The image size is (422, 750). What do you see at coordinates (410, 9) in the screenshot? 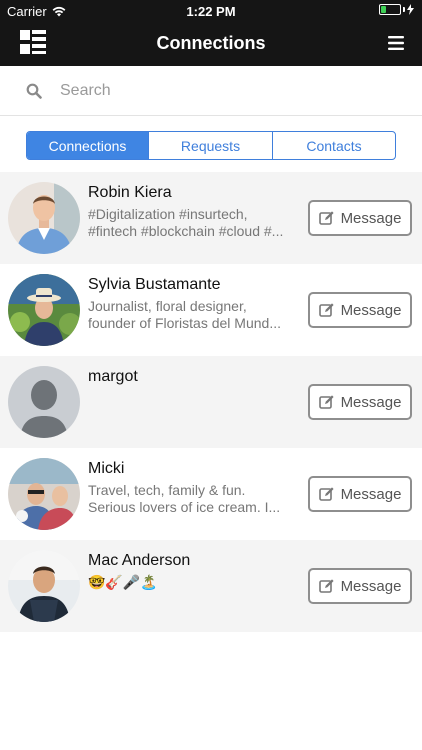
I see `charging-bolt-icon` at bounding box center [410, 9].